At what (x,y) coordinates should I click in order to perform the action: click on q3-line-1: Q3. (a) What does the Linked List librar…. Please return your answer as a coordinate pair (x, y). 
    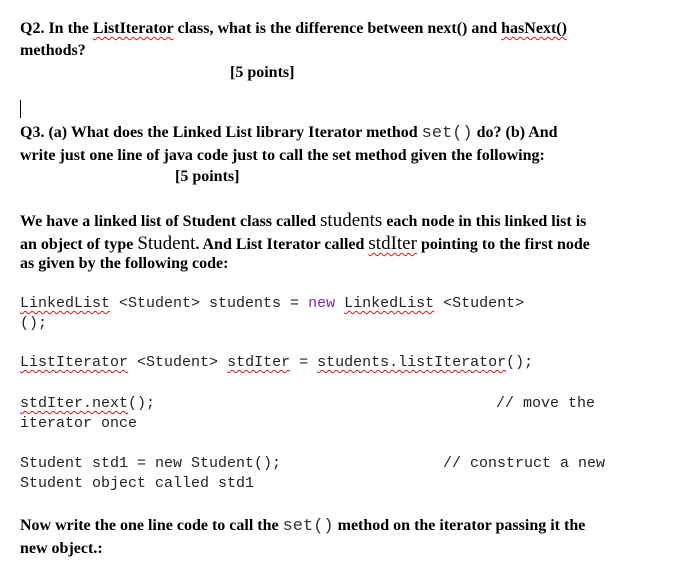
    Looking at the image, I should click on (289, 133).